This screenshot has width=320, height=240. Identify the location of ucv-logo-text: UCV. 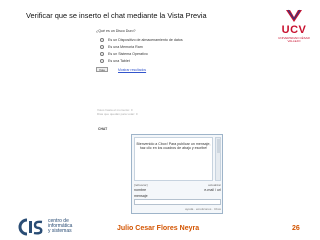
(294, 30).